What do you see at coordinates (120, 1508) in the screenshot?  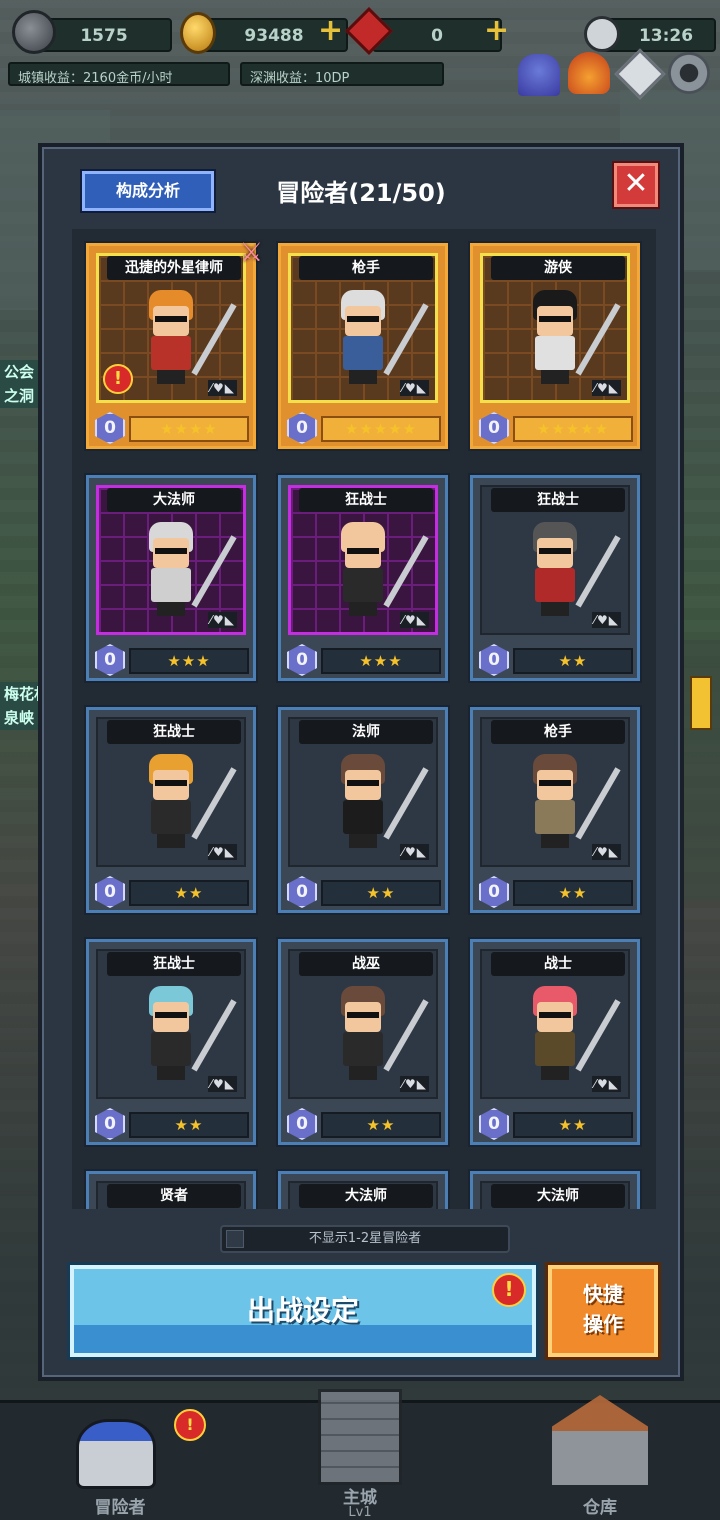 I see `nav-adventurer-label: 冒险者` at bounding box center [120, 1508].